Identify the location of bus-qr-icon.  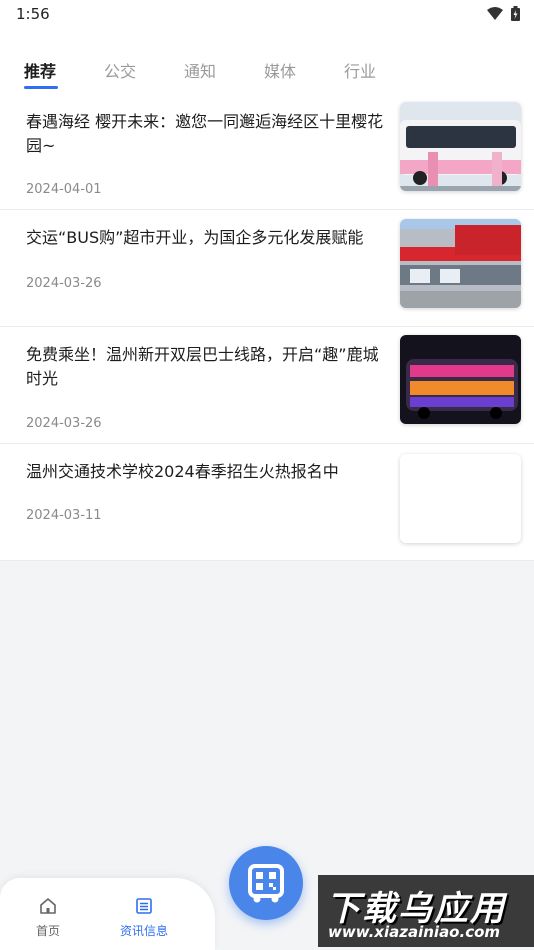
(266, 883).